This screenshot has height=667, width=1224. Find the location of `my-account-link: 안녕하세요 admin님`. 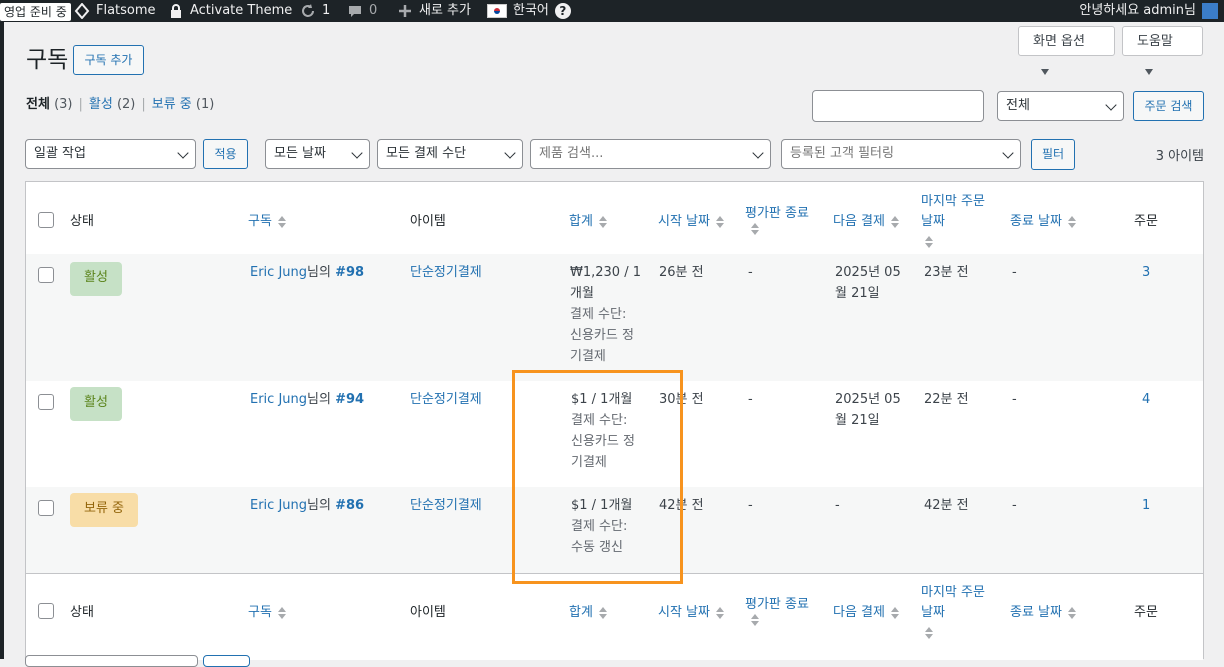

my-account-link: 안녕하세요 admin님 is located at coordinates (1148, 11).